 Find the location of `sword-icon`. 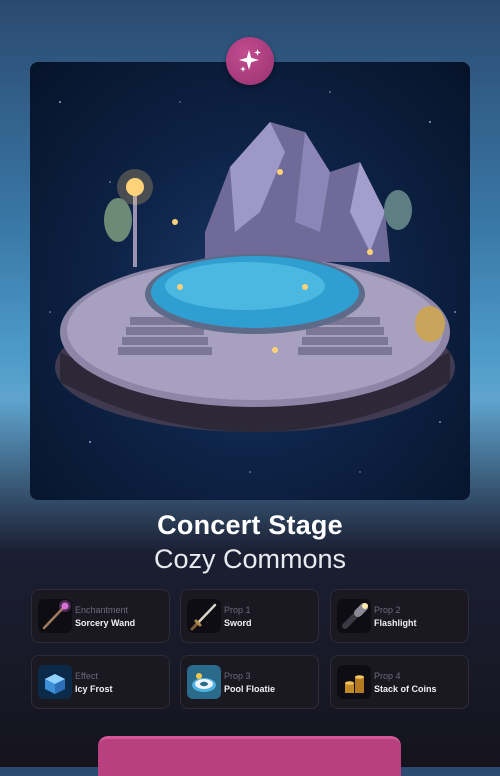

sword-icon is located at coordinates (204, 616).